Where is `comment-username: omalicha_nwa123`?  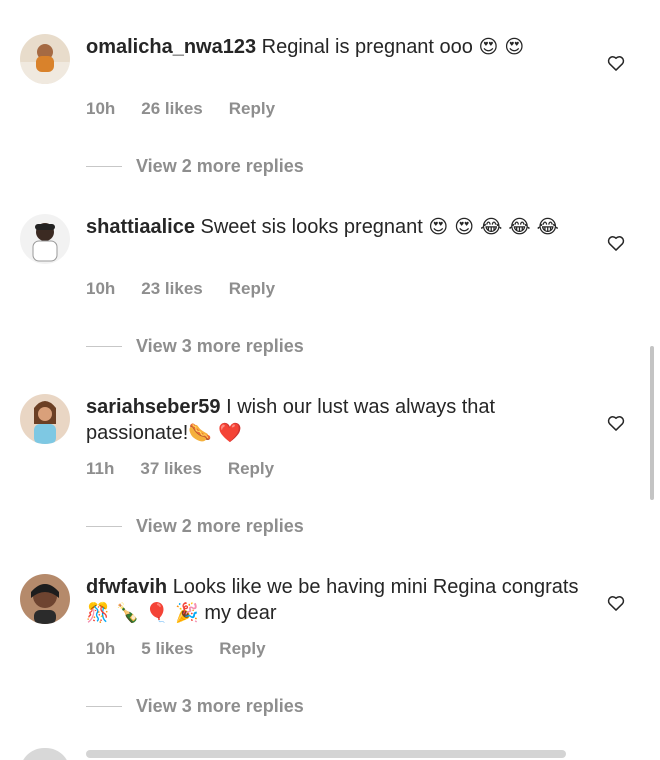 comment-username: omalicha_nwa123 is located at coordinates (171, 47).